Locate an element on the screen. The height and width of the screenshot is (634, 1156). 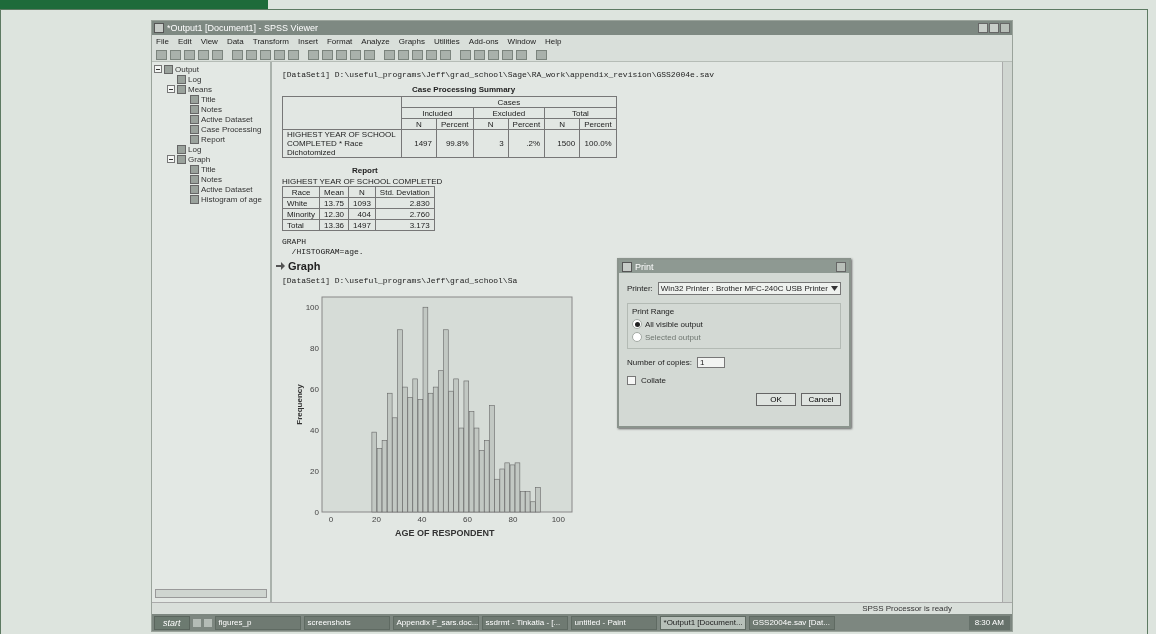
dataset-path: [DataSet1] D:\useful_programs\Jeff\grad_school\Sage\RA_work\appendix_revision\GSS2004e.sav is located at coordinates (499, 74).